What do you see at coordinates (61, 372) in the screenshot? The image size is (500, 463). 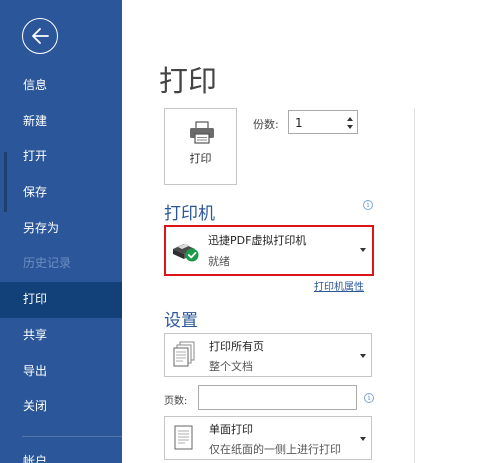 I see `sidebar-item-export: 导出` at bounding box center [61, 372].